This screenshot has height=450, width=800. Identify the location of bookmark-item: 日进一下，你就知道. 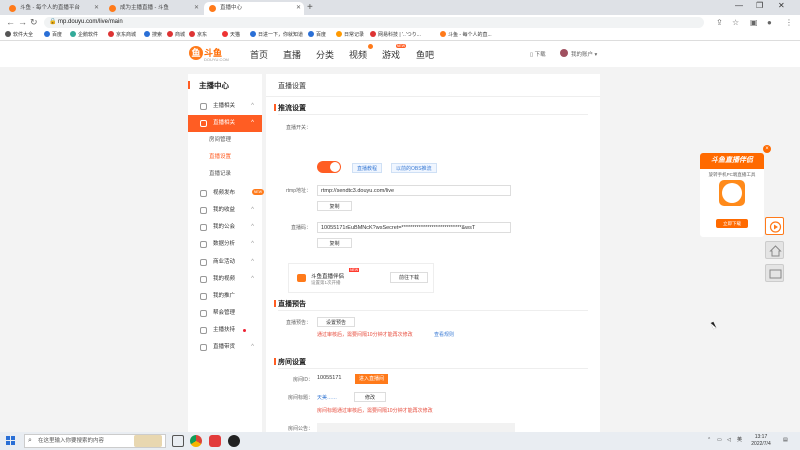
(276, 35).